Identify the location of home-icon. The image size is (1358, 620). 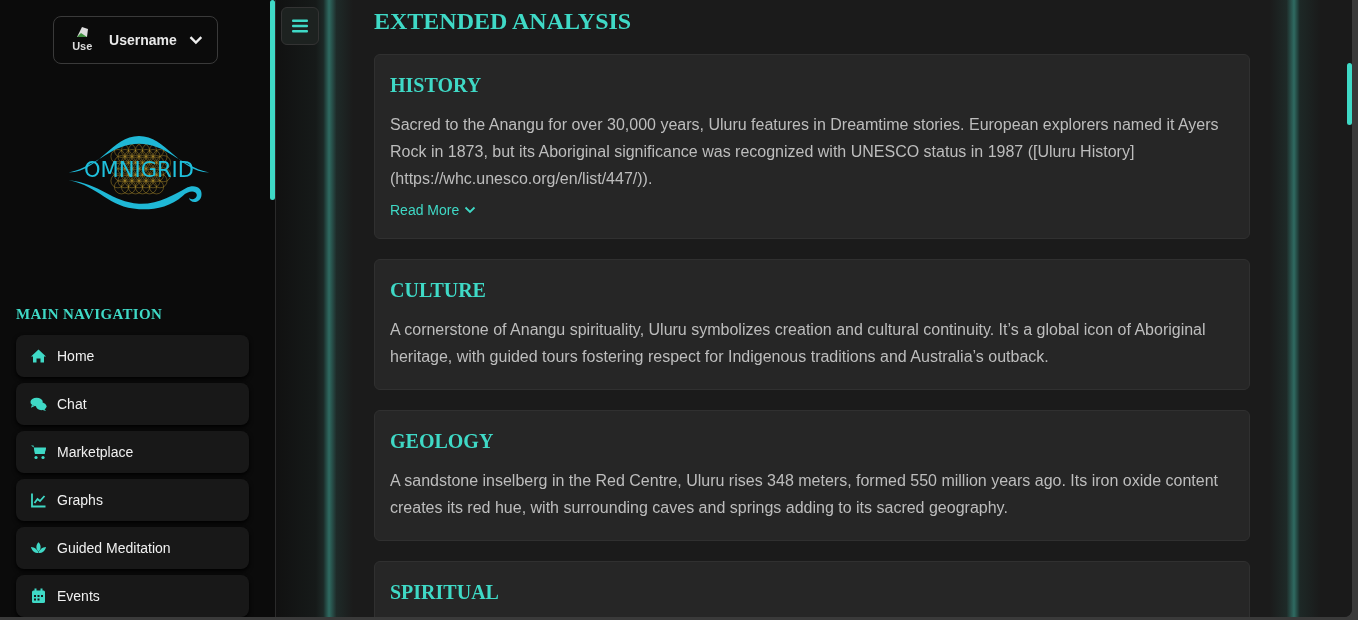
(38, 356).